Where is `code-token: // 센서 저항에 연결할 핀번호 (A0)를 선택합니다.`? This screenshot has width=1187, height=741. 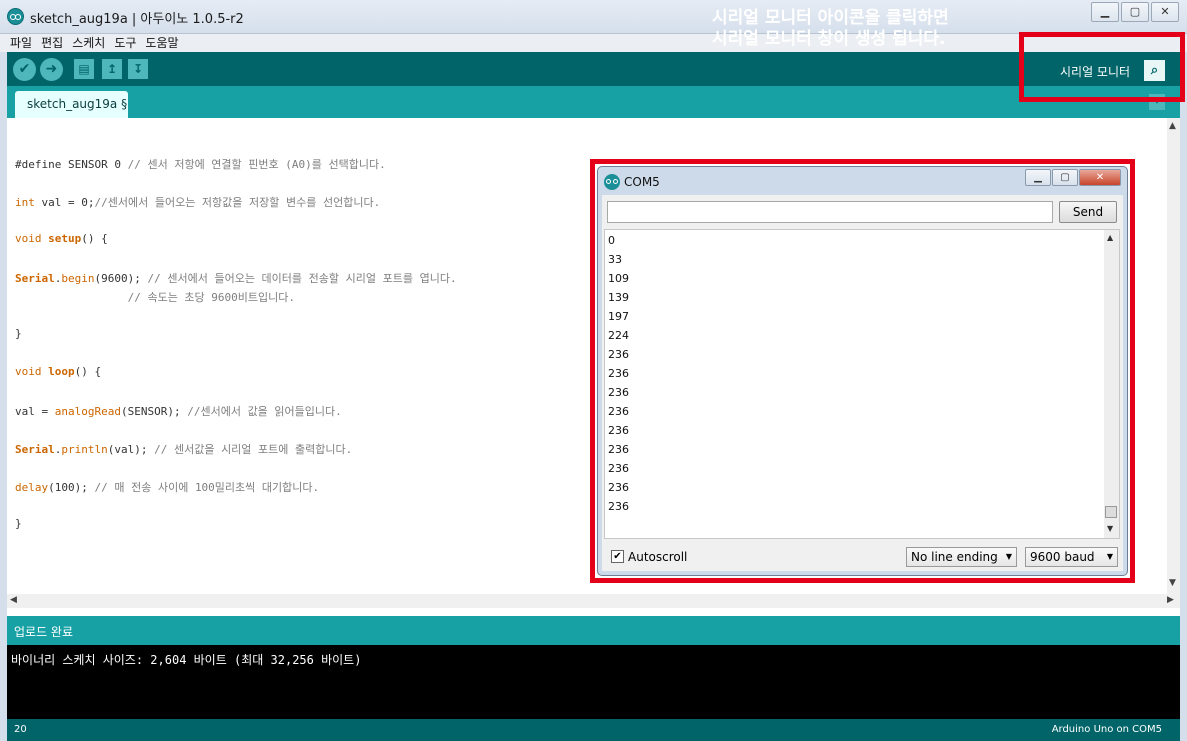 code-token: // 센서 저항에 연결할 핀번호 (A0)를 선택합니다. is located at coordinates (256, 164).